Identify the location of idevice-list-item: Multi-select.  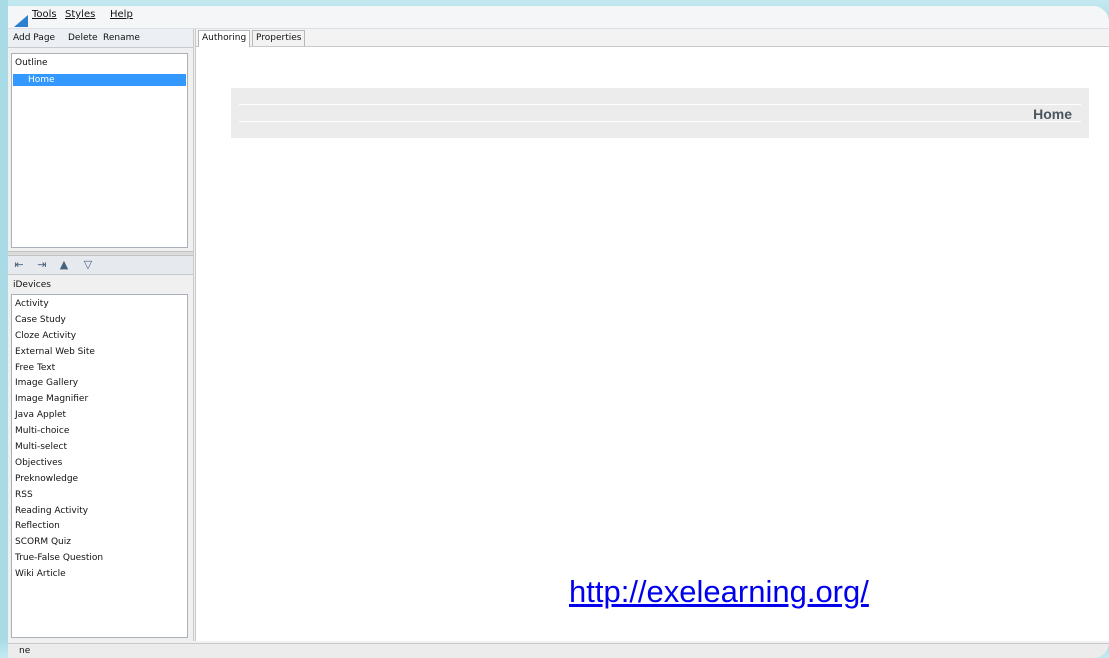
(99, 448).